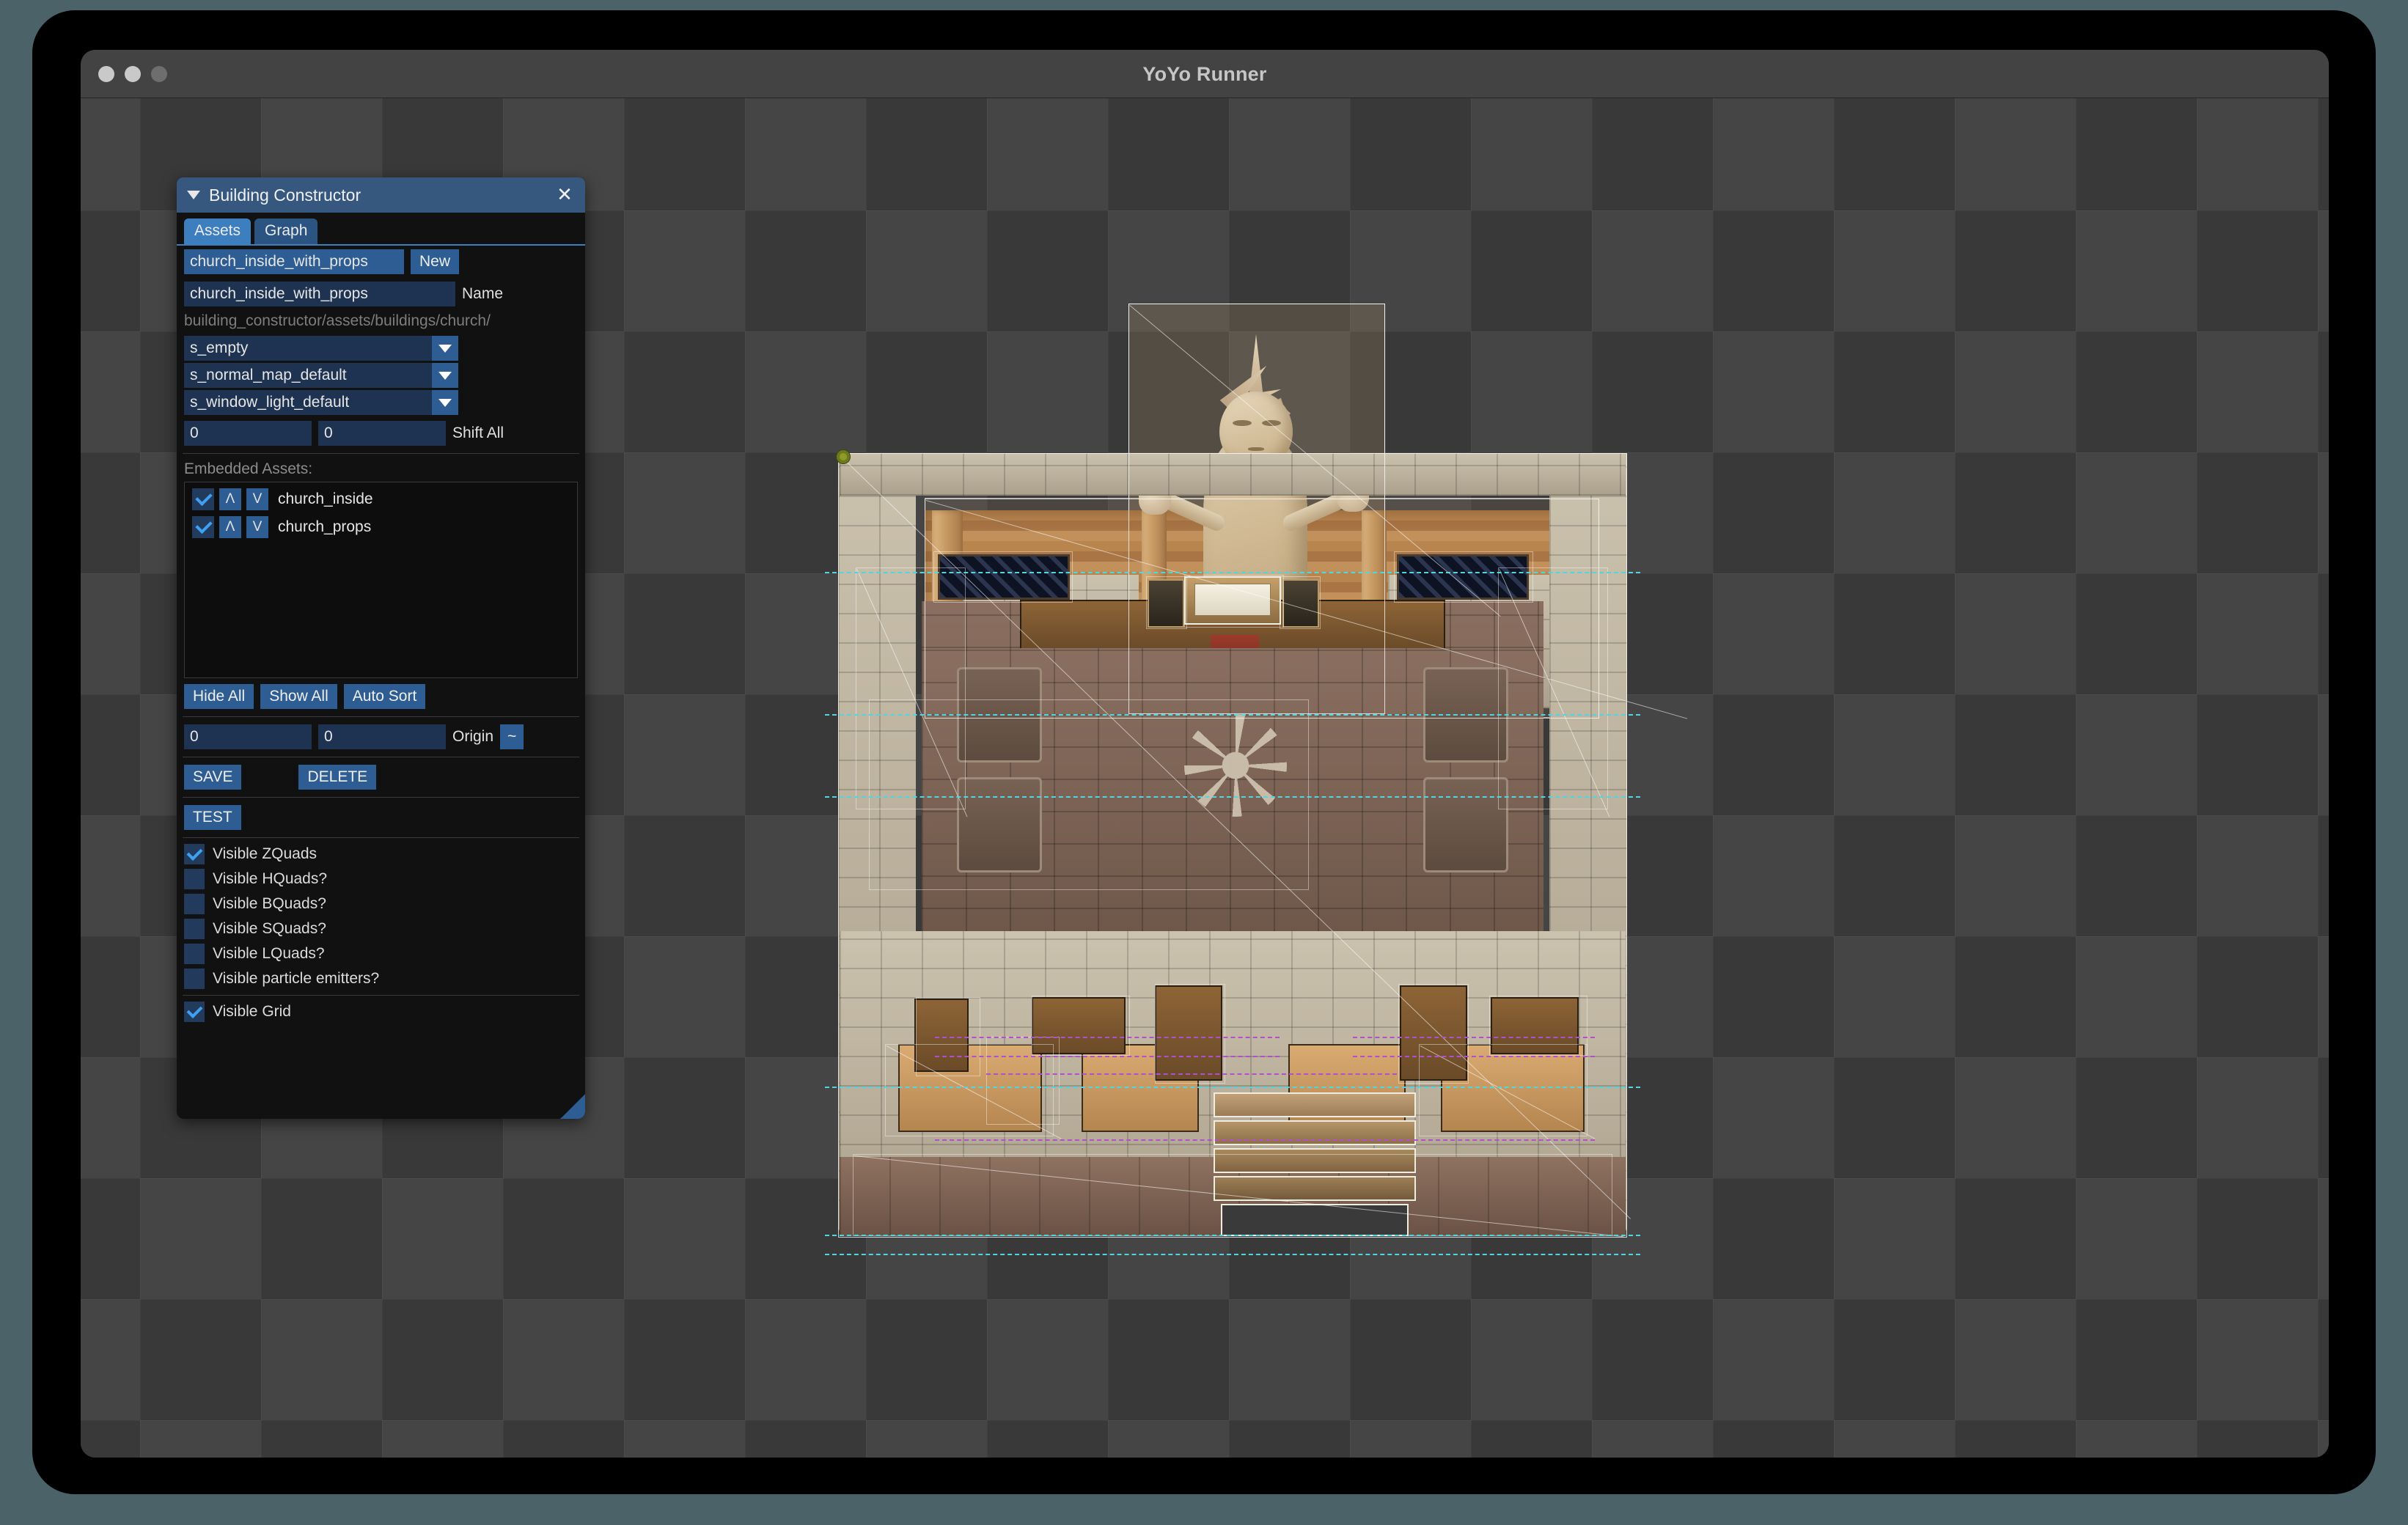 Image resolution: width=2408 pixels, height=1525 pixels. I want to click on auto-sort-button: Auto Sort, so click(385, 696).